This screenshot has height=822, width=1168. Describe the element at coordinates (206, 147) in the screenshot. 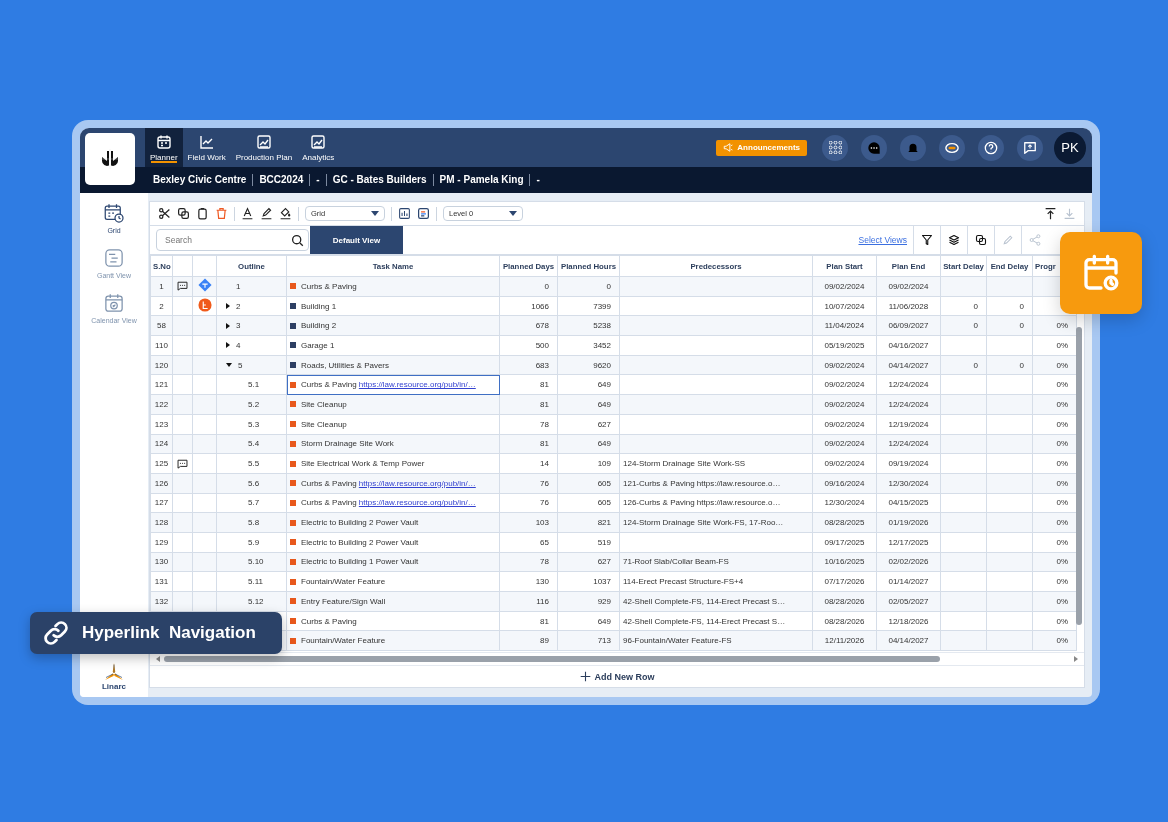

I see `nav-tab: Field Work` at that location.